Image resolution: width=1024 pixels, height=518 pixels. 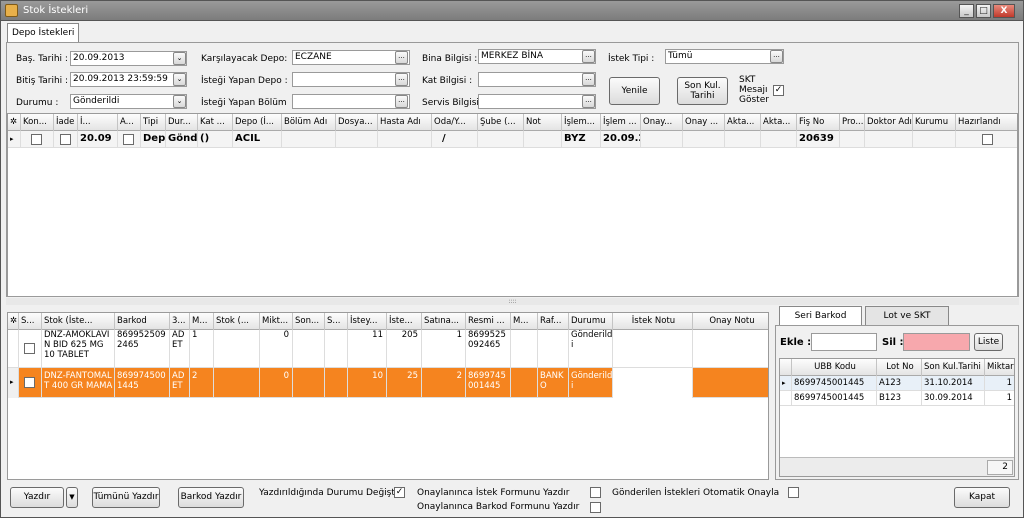 What do you see at coordinates (98, 139) in the screenshot?
I see `cell-i: 20.09` at bounding box center [98, 139].